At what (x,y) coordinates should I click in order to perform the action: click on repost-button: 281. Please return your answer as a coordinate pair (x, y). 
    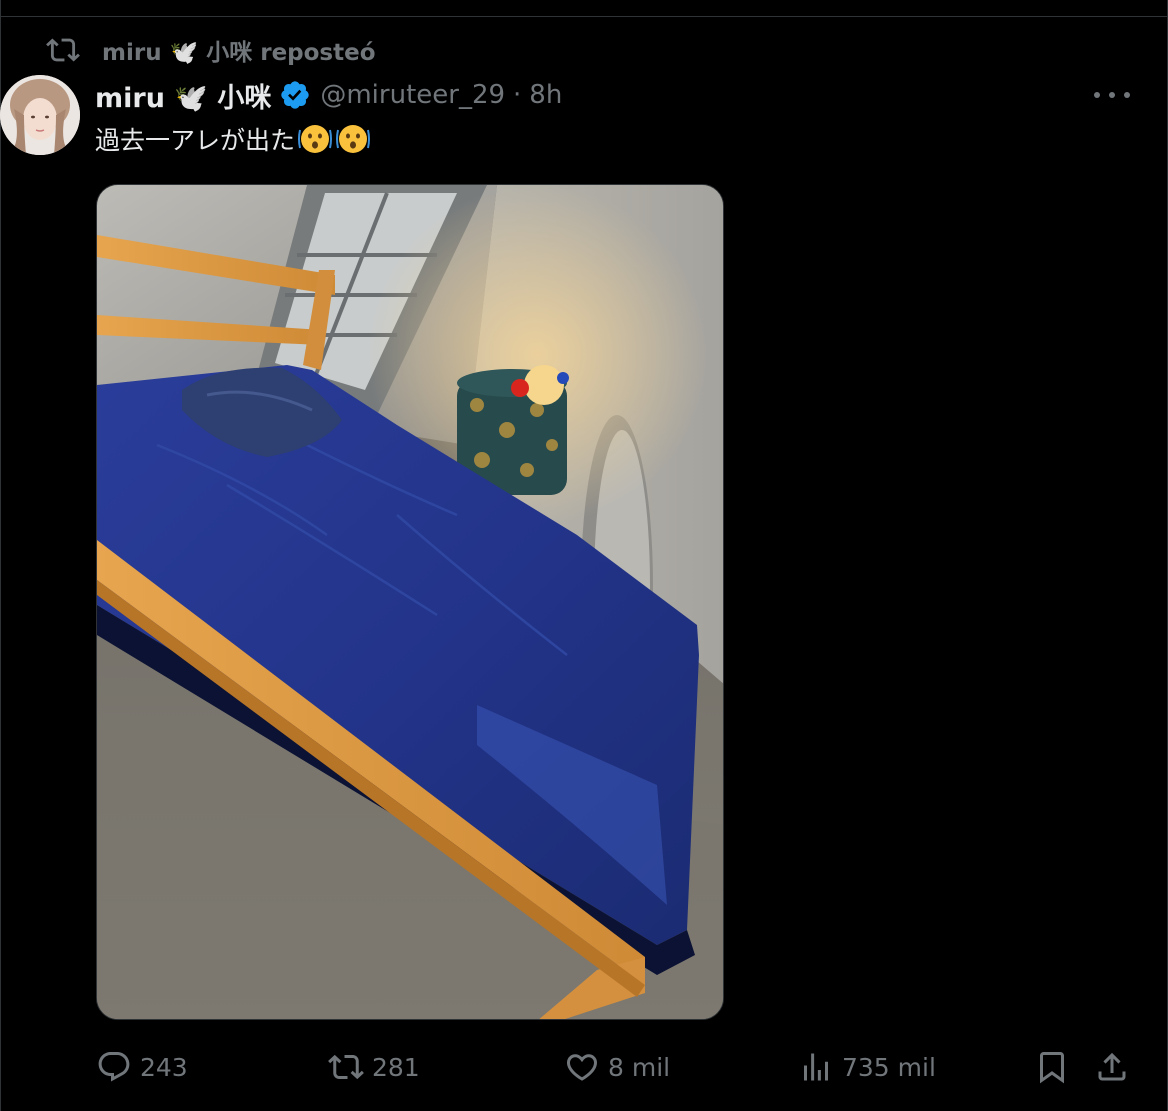
    Looking at the image, I should click on (374, 1067).